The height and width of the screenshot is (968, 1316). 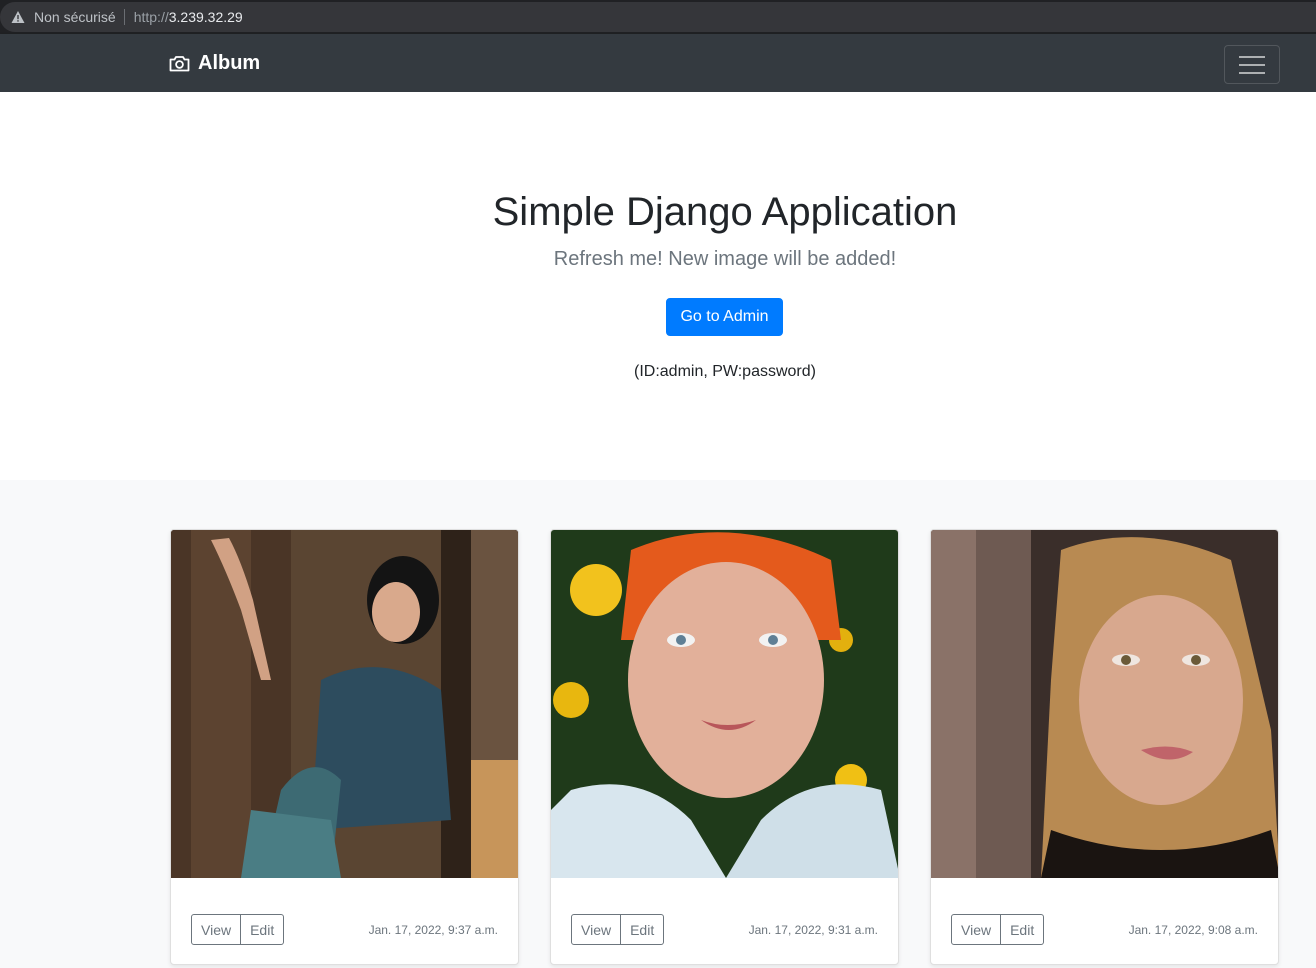 I want to click on page-title: Simple Django Application, so click(x=725, y=212).